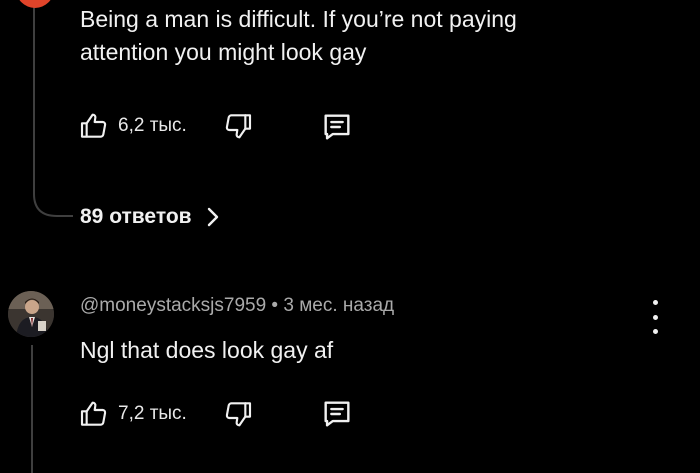  I want to click on like-button: 7,2 тыс., so click(132, 414).